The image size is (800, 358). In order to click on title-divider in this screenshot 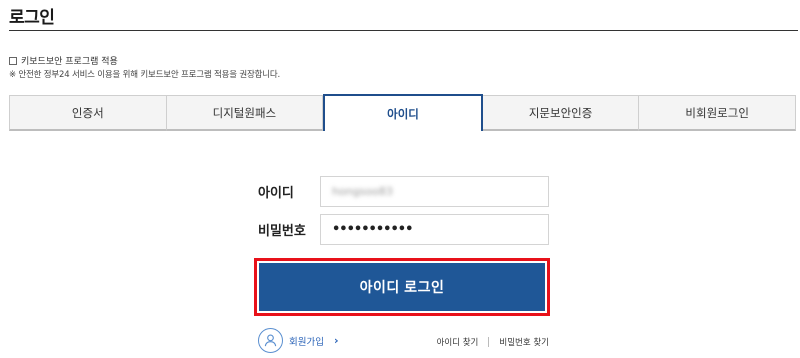, I will do `click(403, 30)`.